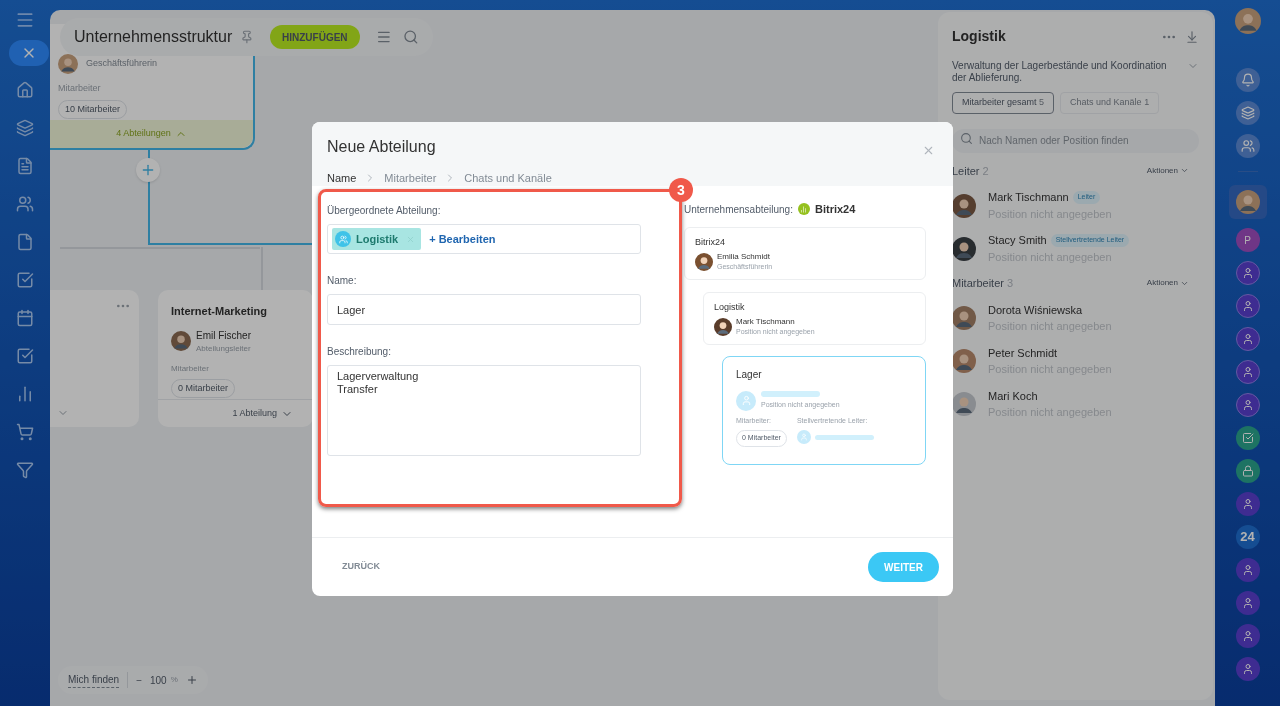 Image resolution: width=1280 pixels, height=706 pixels. I want to click on member-name: Mari Koch, so click(1013, 396).